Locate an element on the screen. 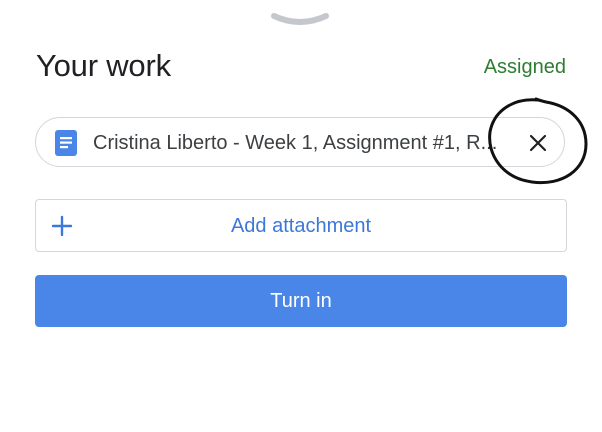 Image resolution: width=602 pixels, height=432 pixels. turn-in-button: Turn in is located at coordinates (301, 301).